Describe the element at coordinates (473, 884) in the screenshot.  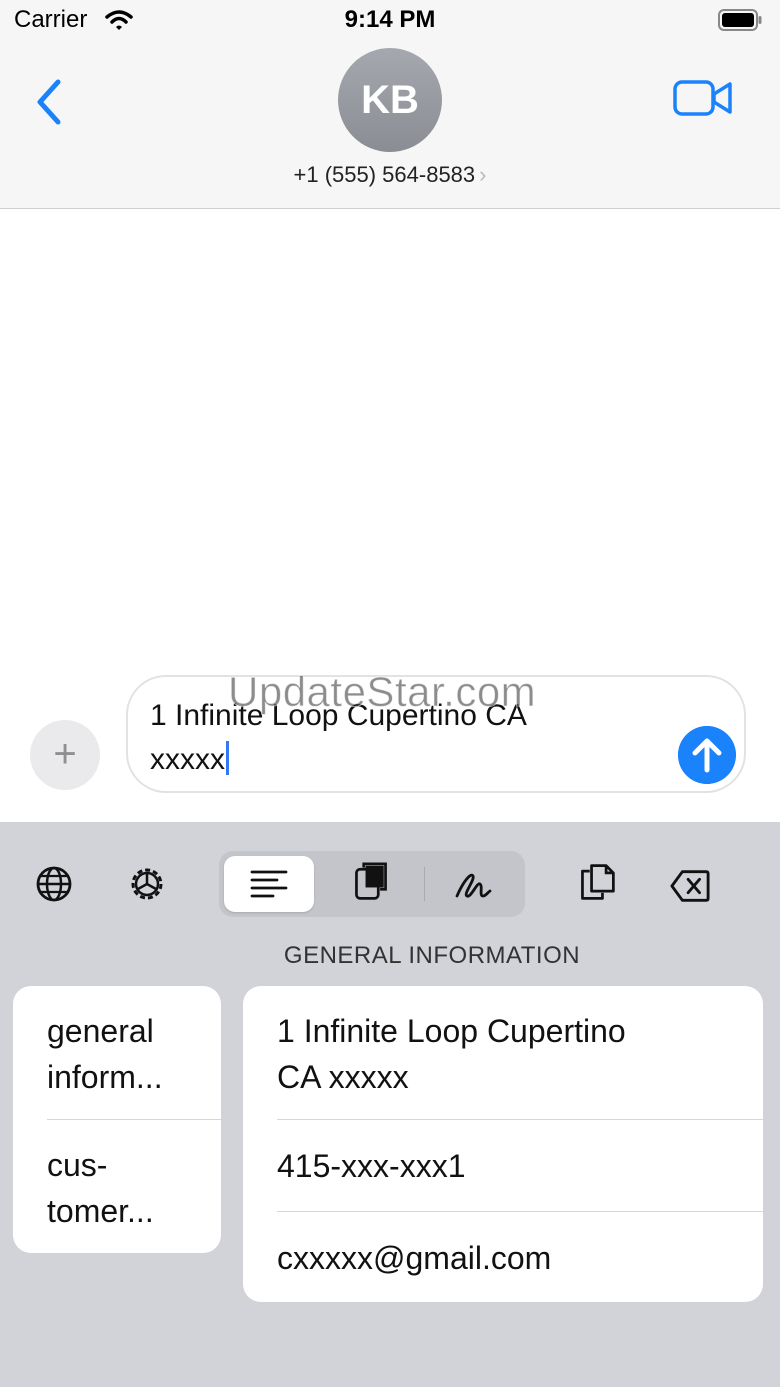
I see `signature-icon` at that location.